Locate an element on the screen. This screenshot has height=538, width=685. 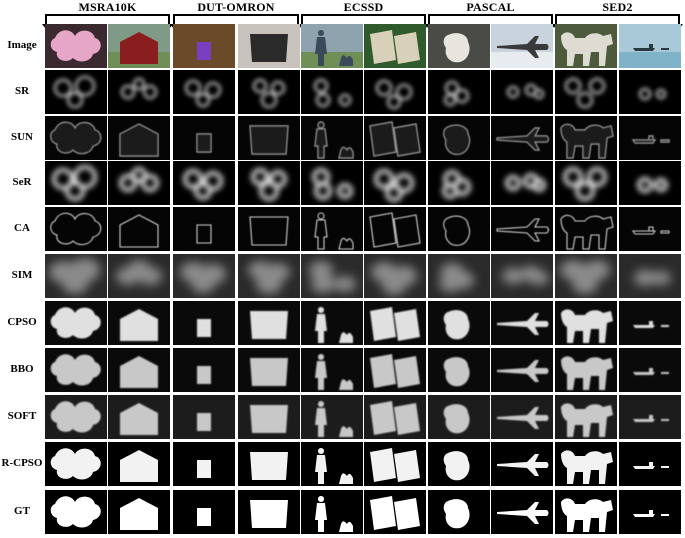
cell-ser-horses is located at coordinates (586, 183).